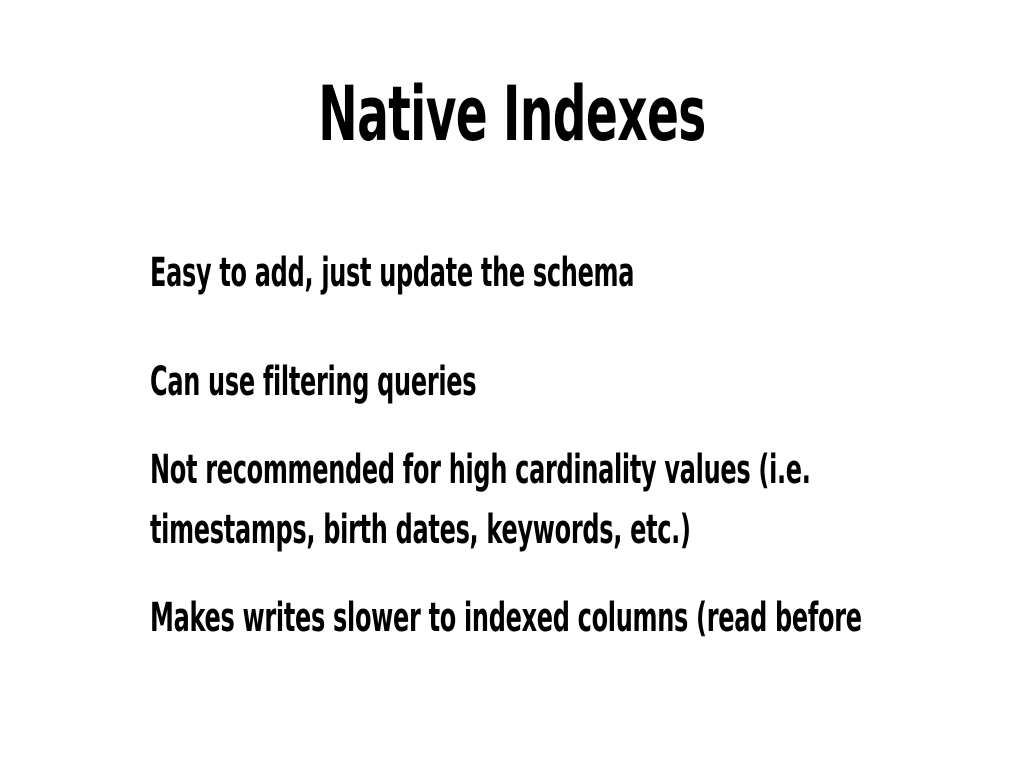 The image size is (1024, 768). I want to click on bullet-easy-to-add: Easy to add, just update the schema, so click(392, 273).